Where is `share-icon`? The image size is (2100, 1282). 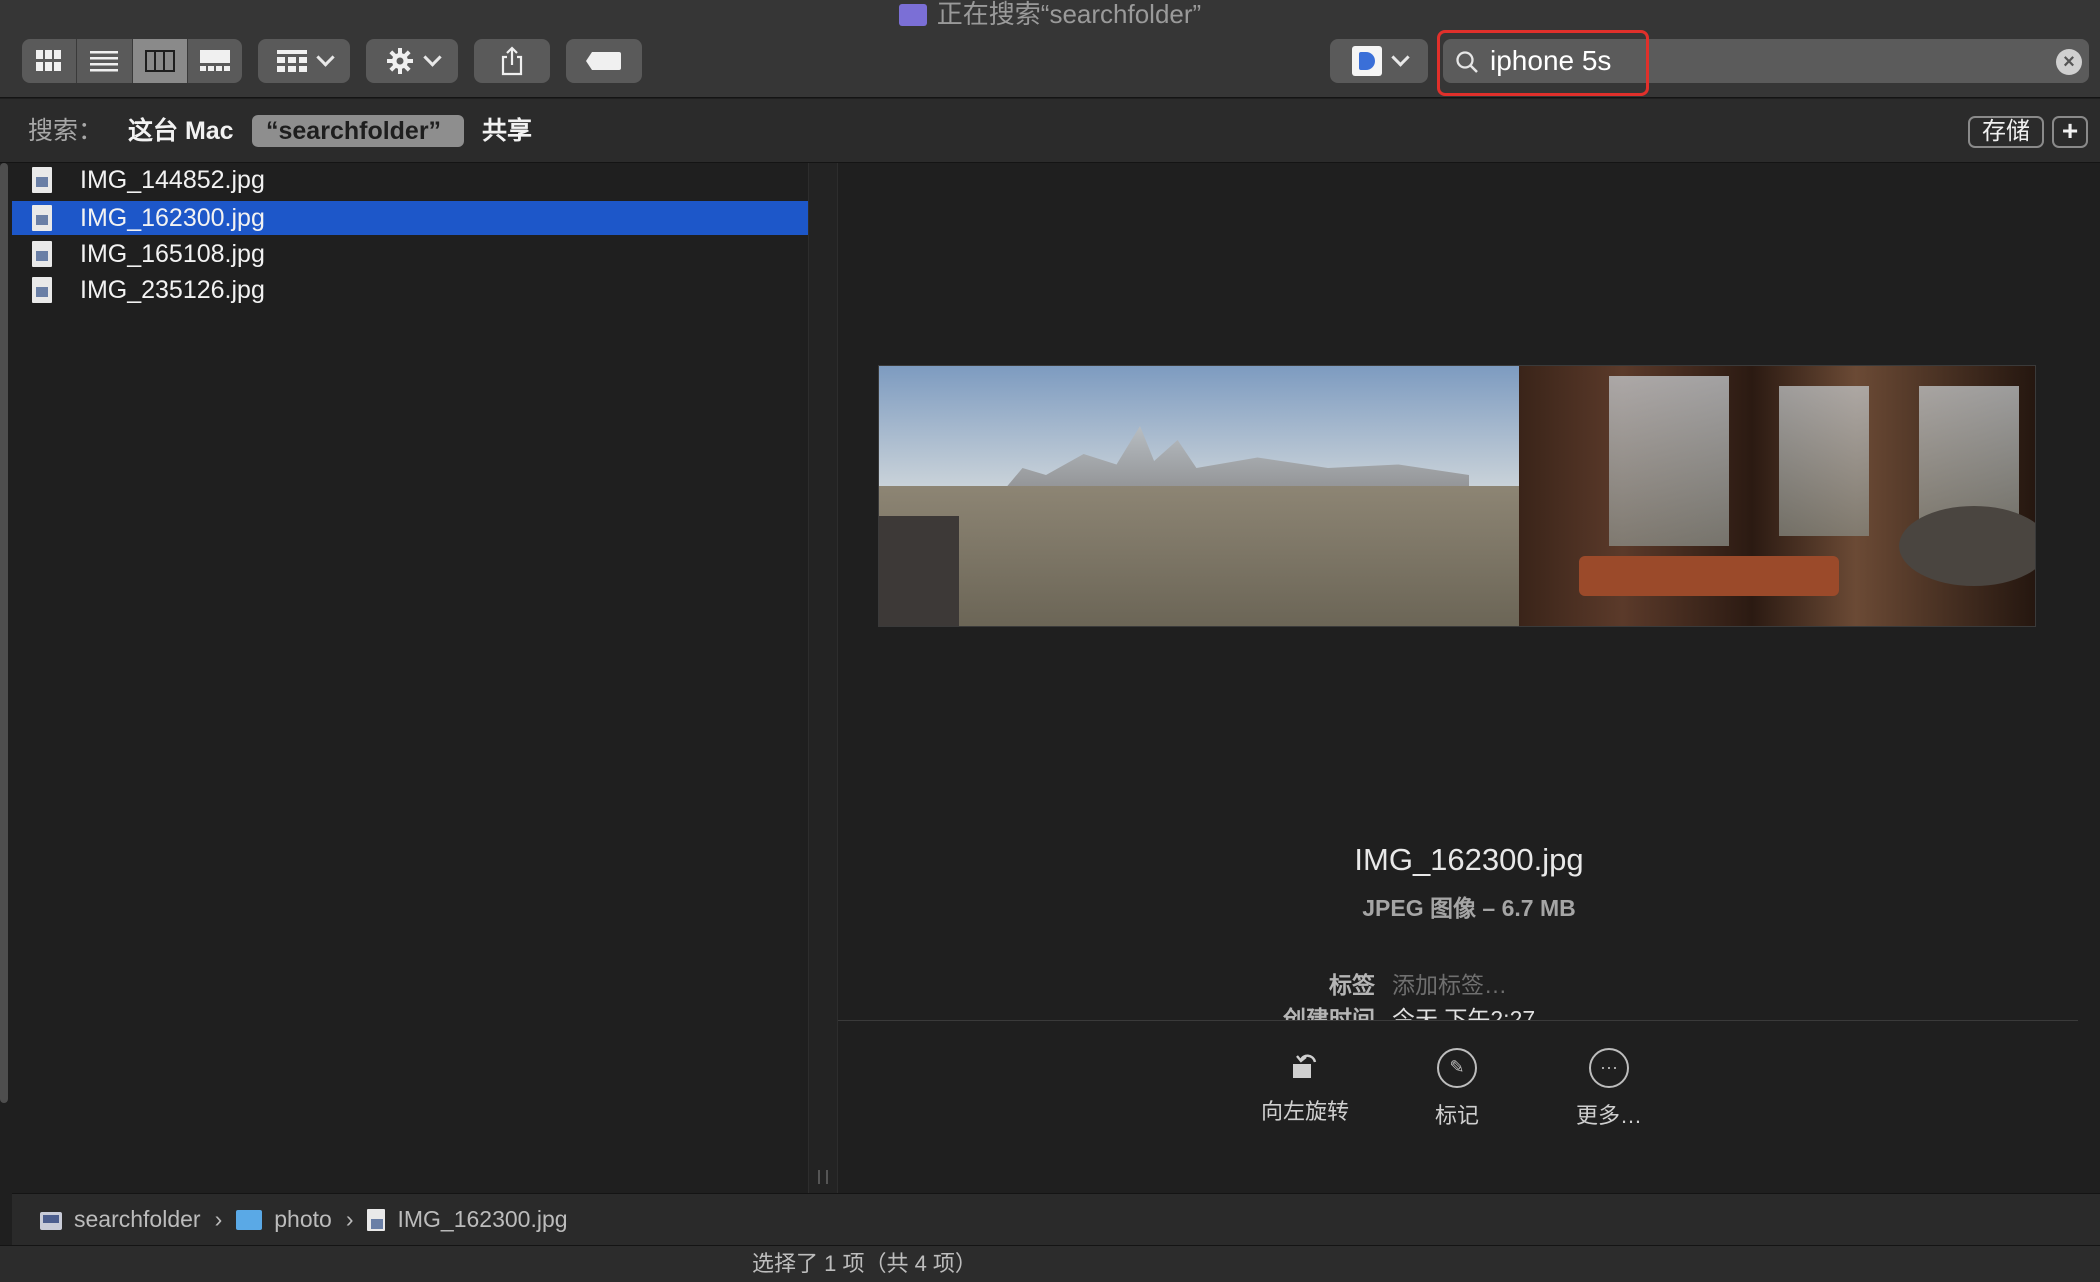
share-icon is located at coordinates (512, 61).